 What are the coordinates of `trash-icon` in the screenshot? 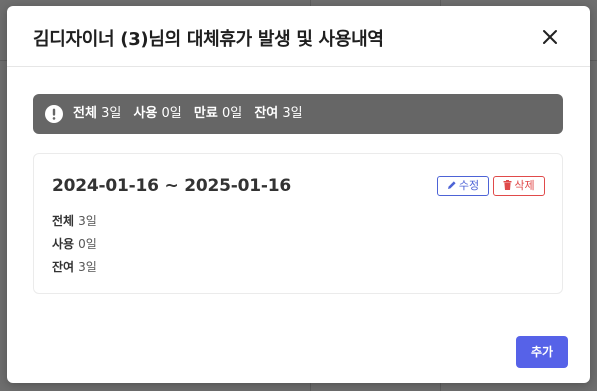 It's located at (507, 185).